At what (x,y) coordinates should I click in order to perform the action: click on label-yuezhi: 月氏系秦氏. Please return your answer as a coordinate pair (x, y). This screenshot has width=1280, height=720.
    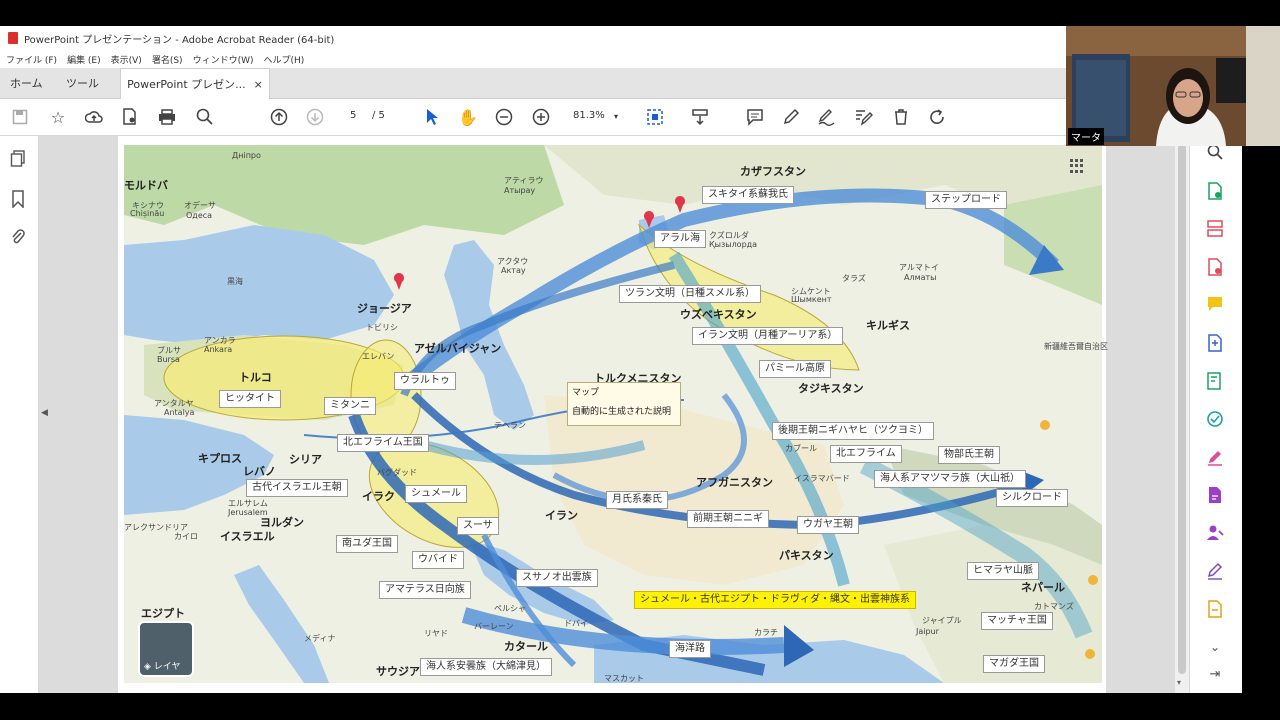
    Looking at the image, I should click on (637, 500).